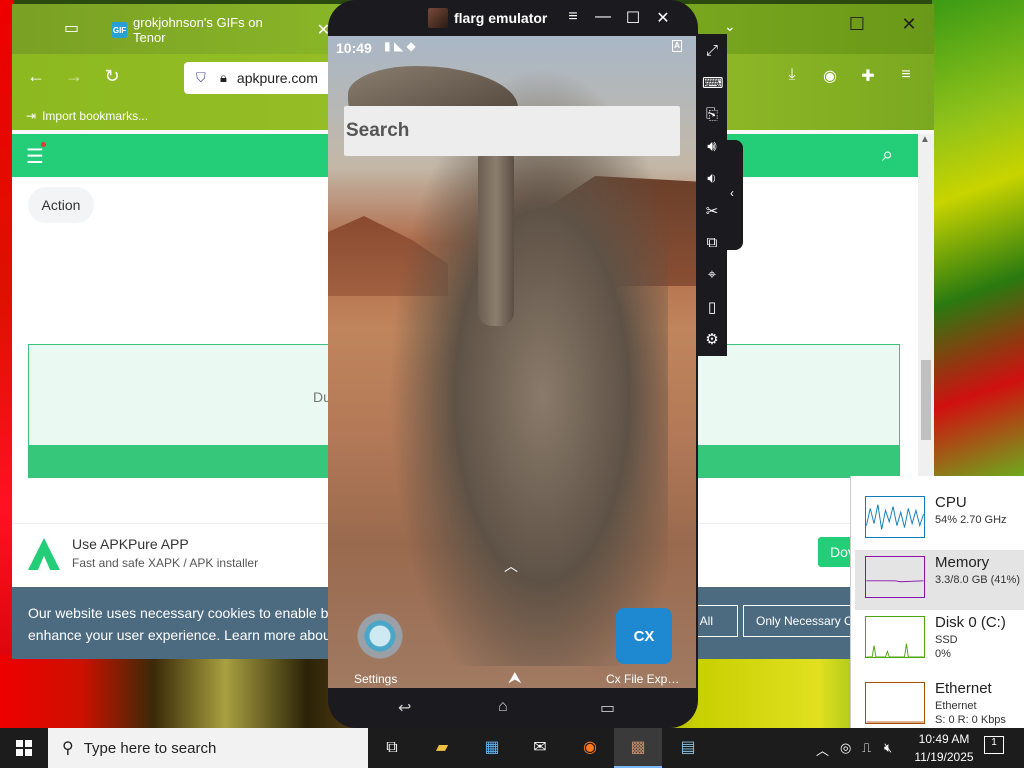 This screenshot has height=768, width=1024. I want to click on clock-time: 10:49 AM, so click(944, 739).